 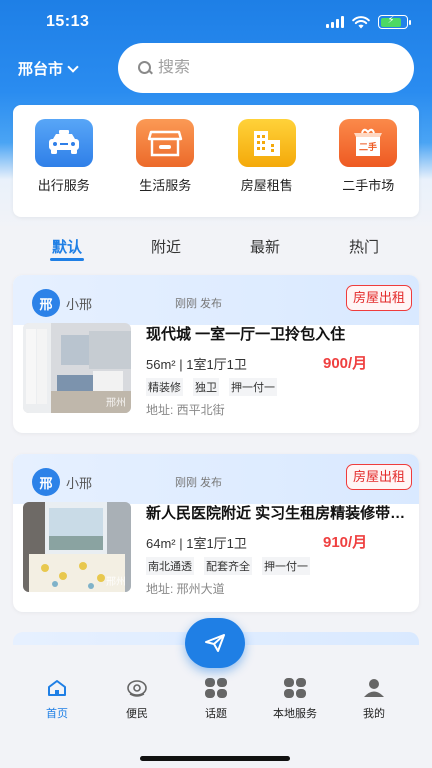 I want to click on listing-spec: 64m² | 1室1厅1卫, so click(x=196, y=543).